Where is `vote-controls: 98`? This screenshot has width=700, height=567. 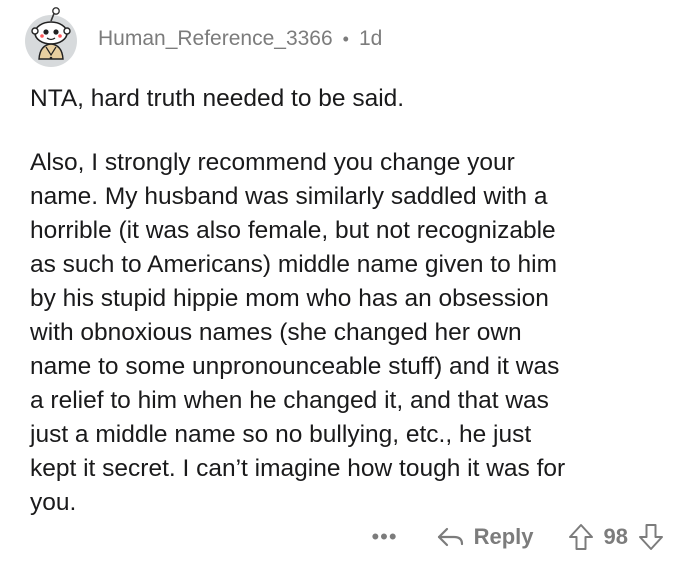 vote-controls: 98 is located at coordinates (616, 537).